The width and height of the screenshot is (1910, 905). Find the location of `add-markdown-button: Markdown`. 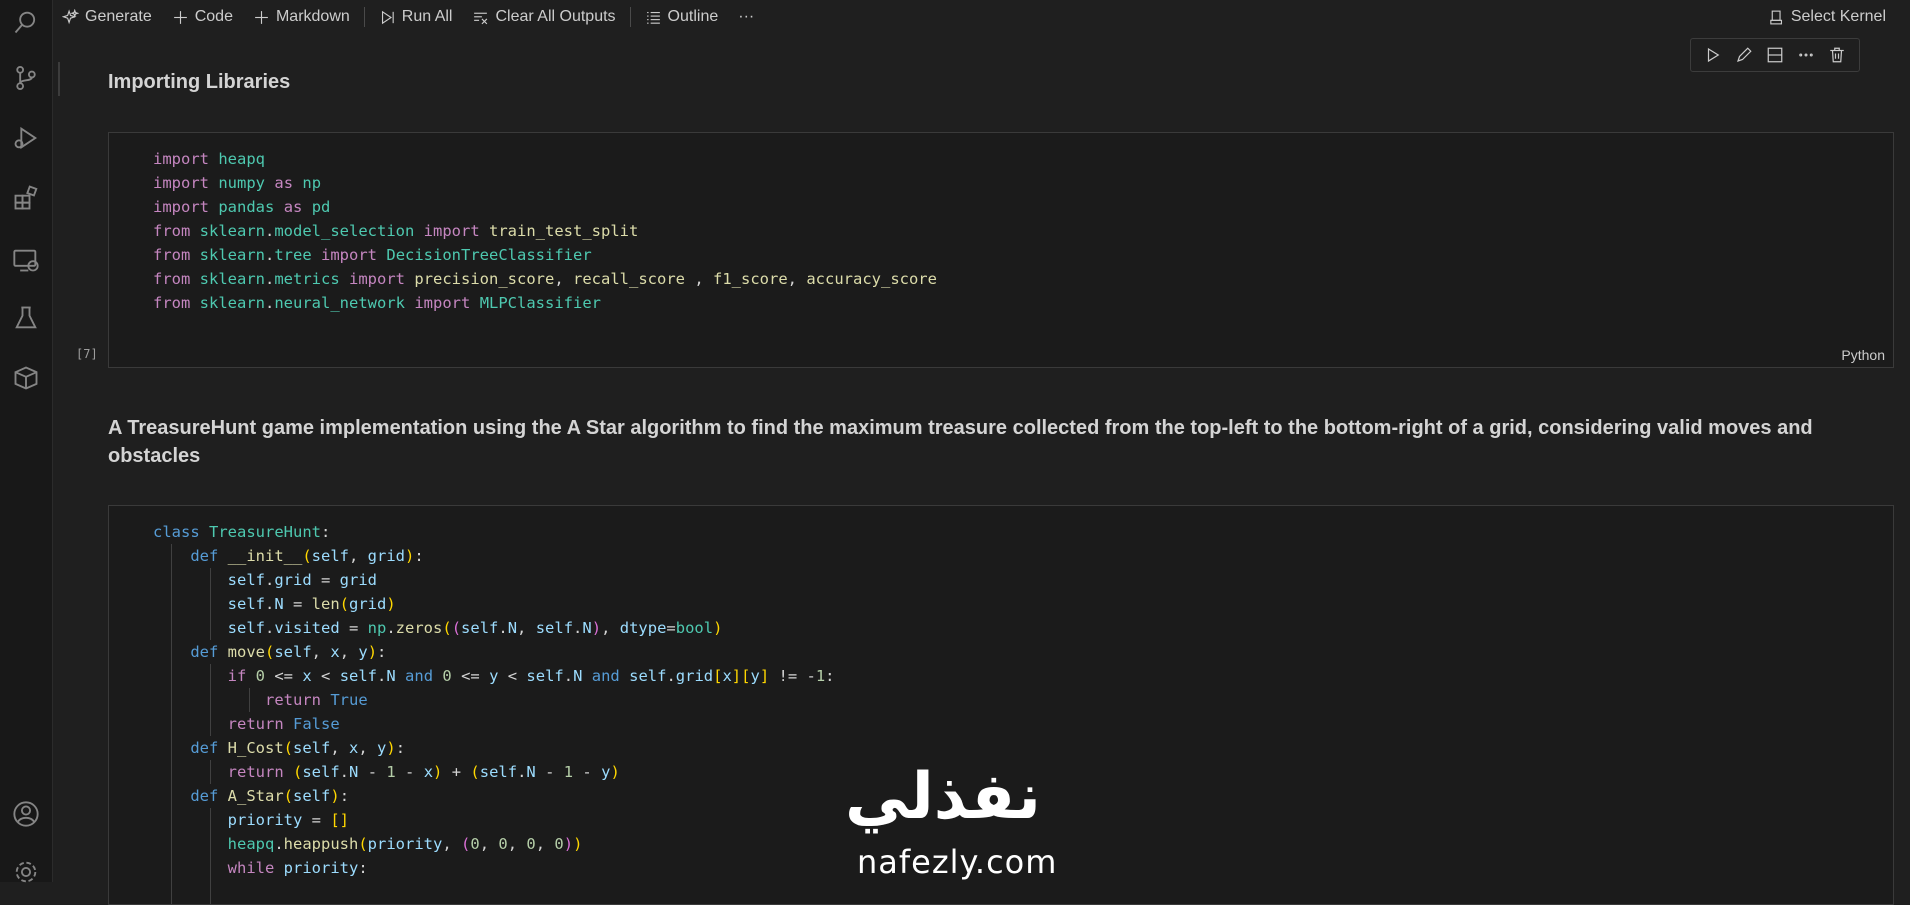

add-markdown-button: Markdown is located at coordinates (301, 17).